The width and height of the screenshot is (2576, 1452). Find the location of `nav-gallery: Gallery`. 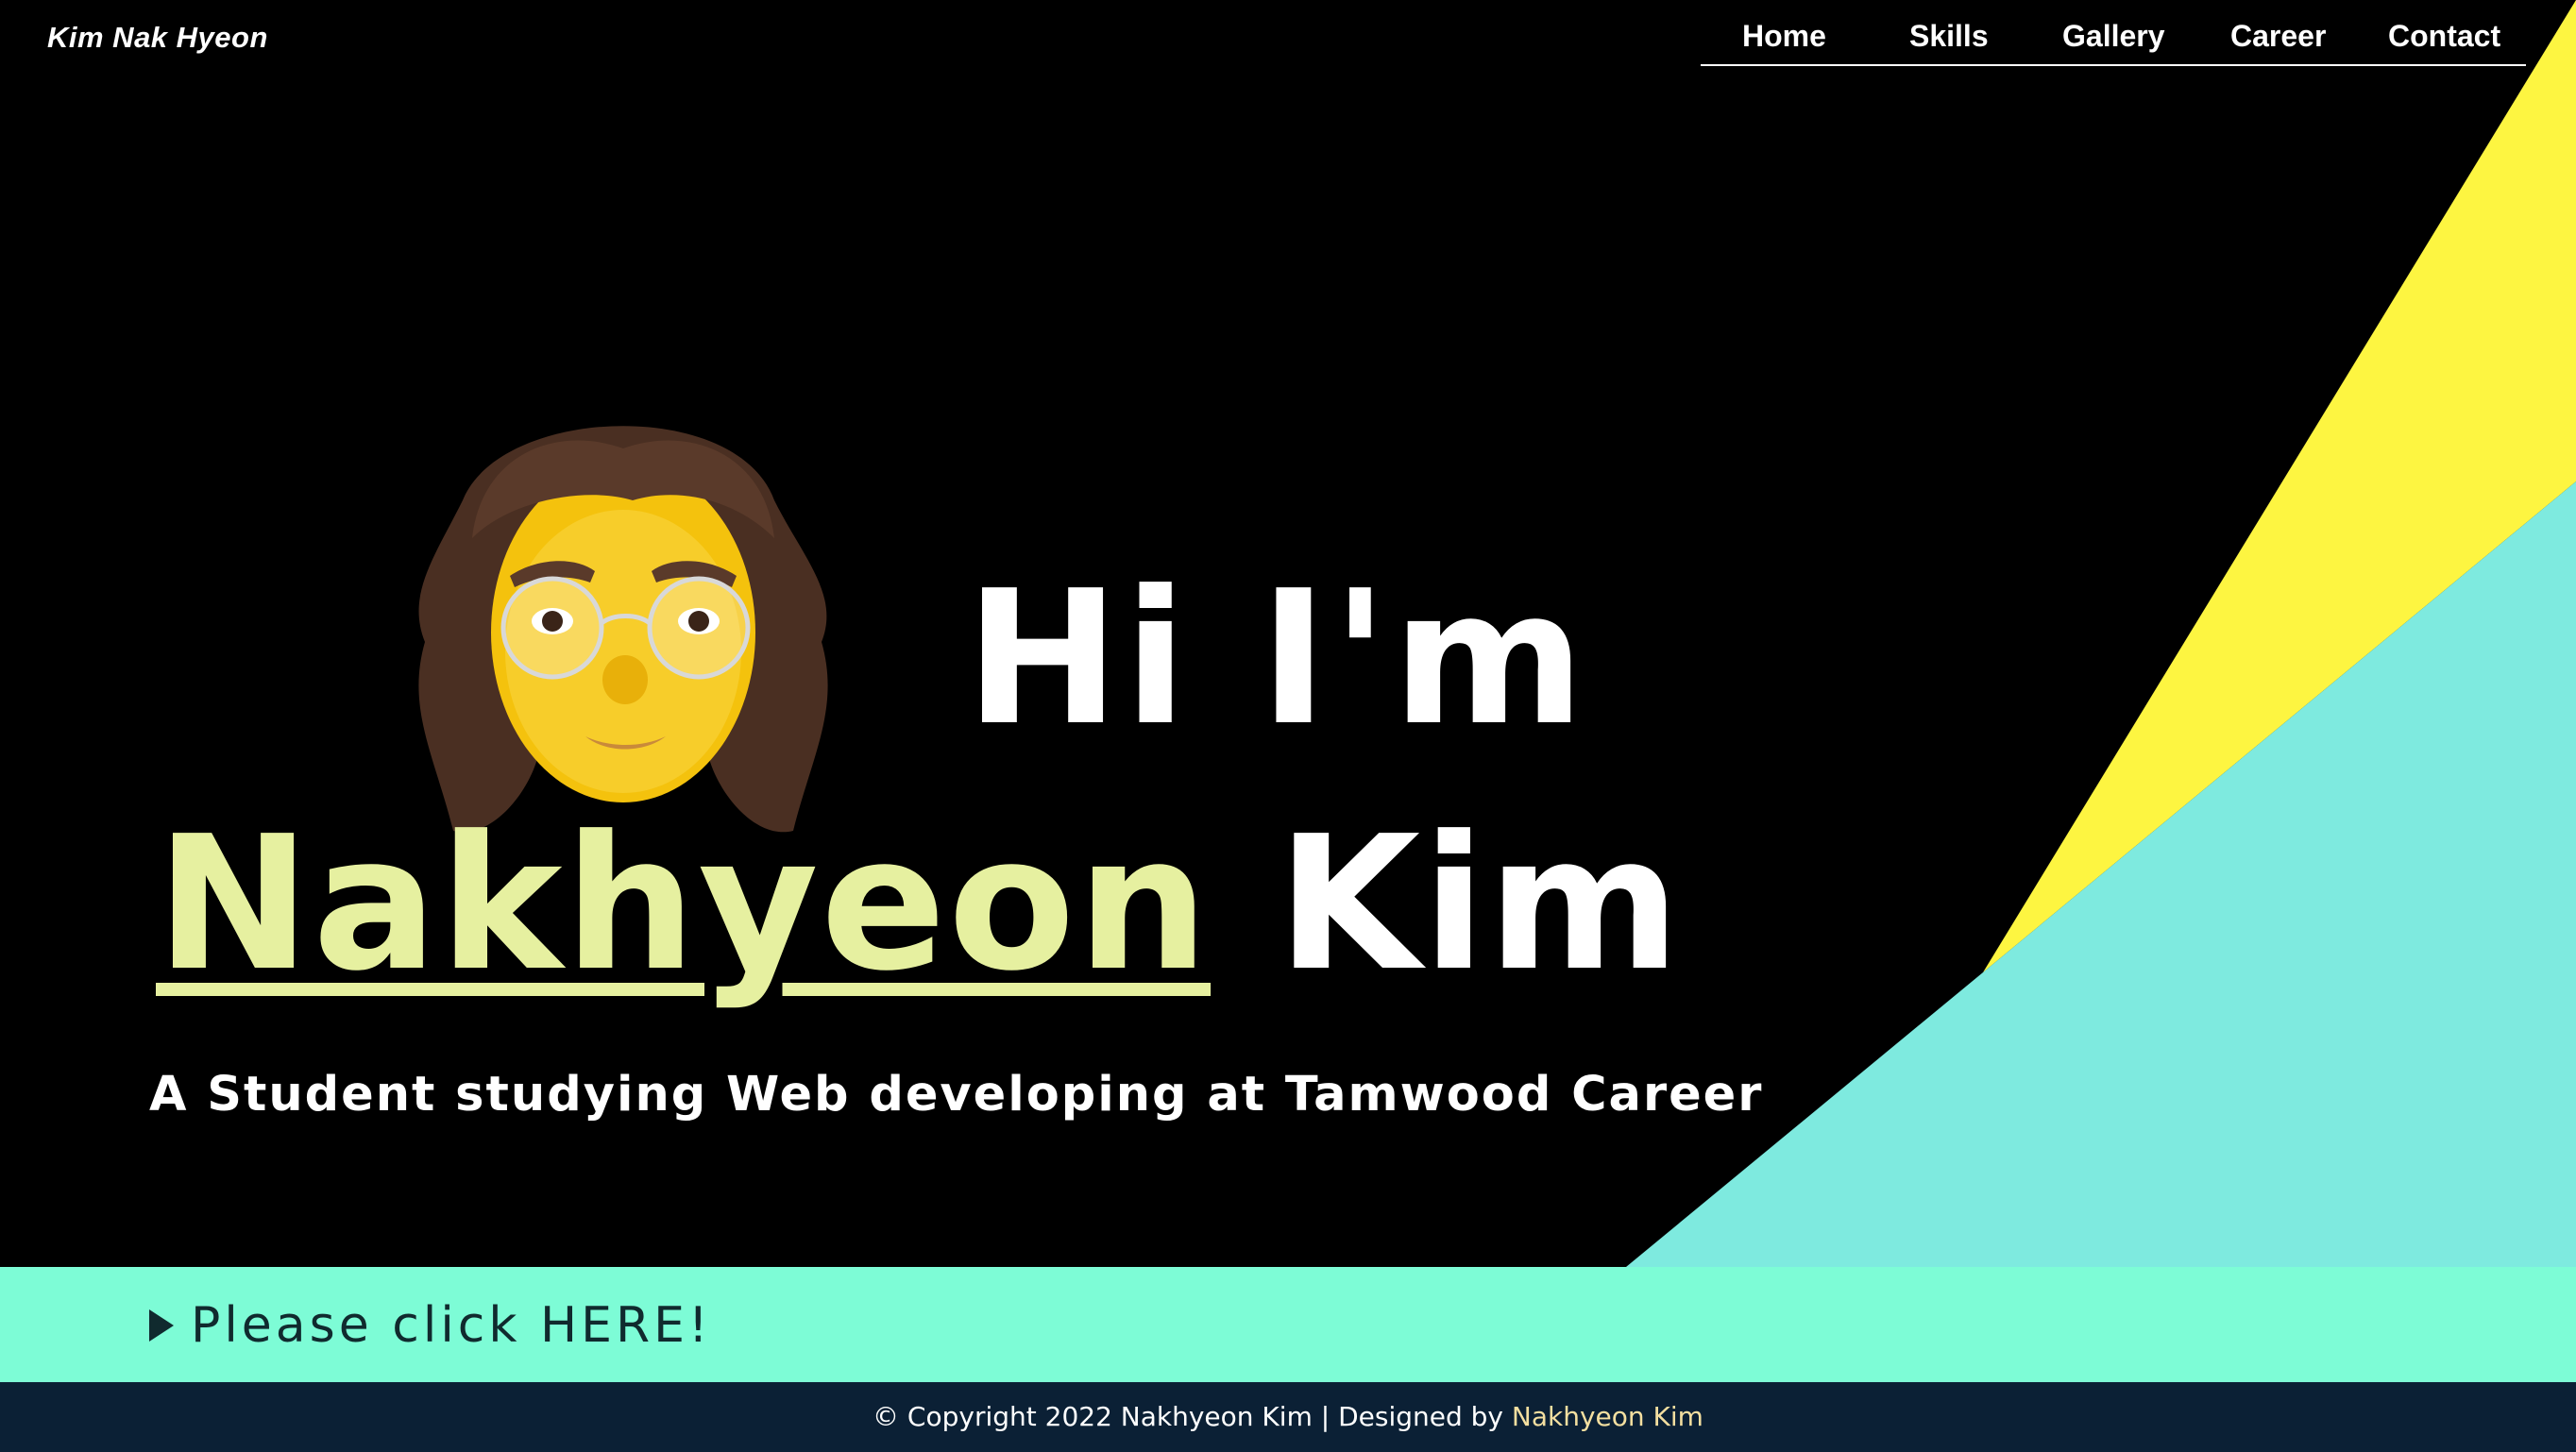

nav-gallery: Gallery is located at coordinates (2113, 36).